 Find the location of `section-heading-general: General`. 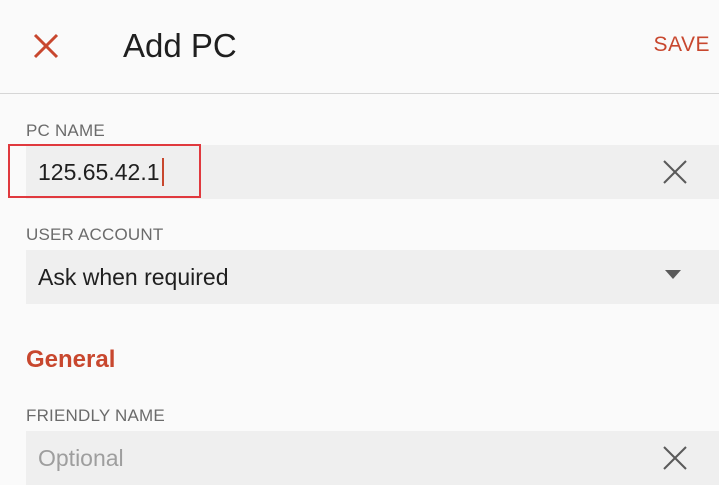

section-heading-general: General is located at coordinates (71, 359).